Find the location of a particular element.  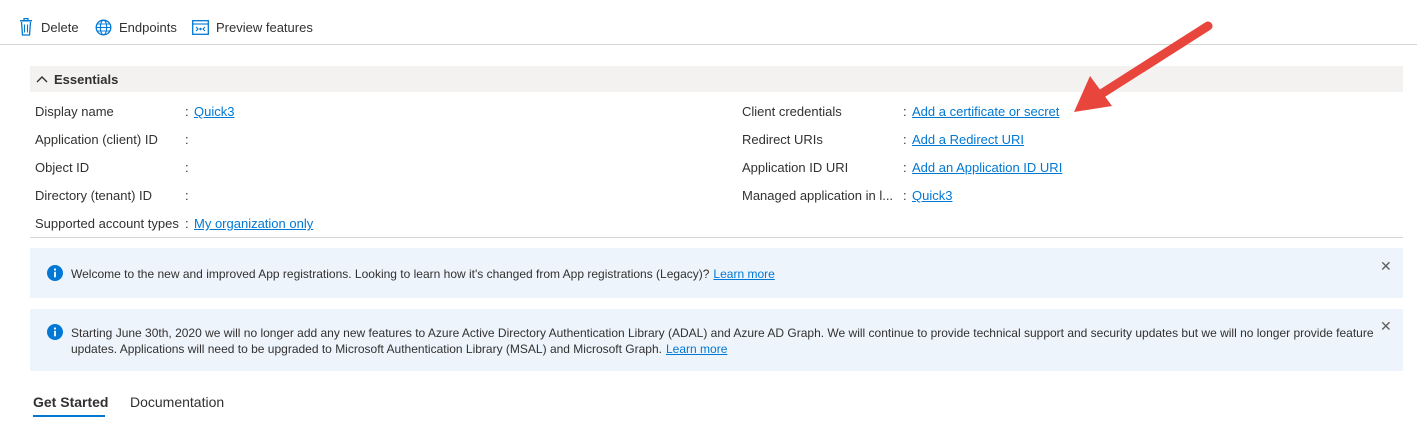

essentials-divider is located at coordinates (716, 237).